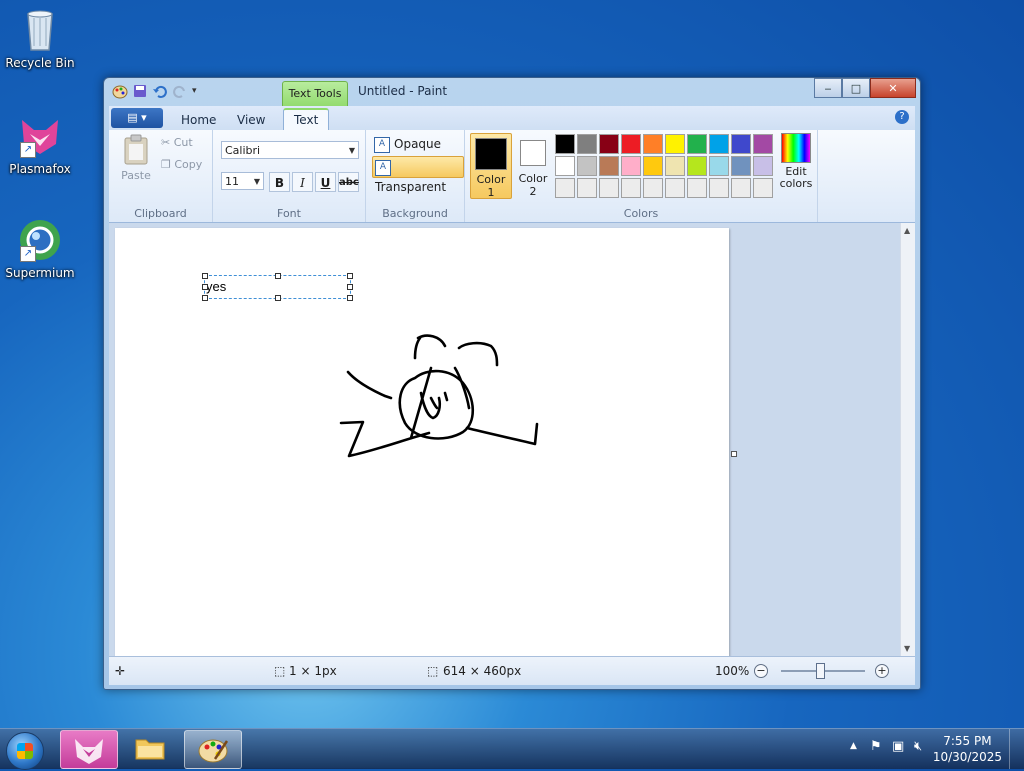 This screenshot has height=771, width=1024. I want to click on transparent-label: Transparent, so click(411, 187).